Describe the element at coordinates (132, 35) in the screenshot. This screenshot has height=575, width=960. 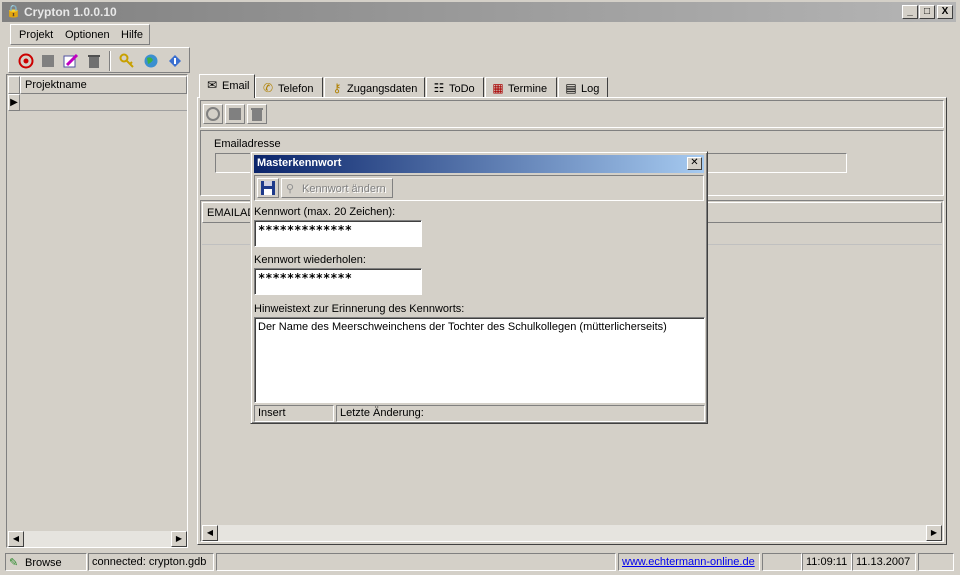
I see `menu-hilfe: Hilfe` at that location.